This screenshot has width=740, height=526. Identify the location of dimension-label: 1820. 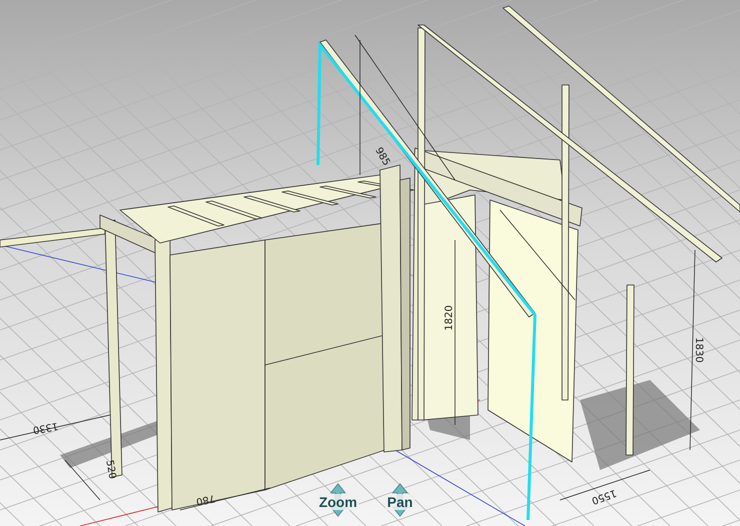
(449, 318).